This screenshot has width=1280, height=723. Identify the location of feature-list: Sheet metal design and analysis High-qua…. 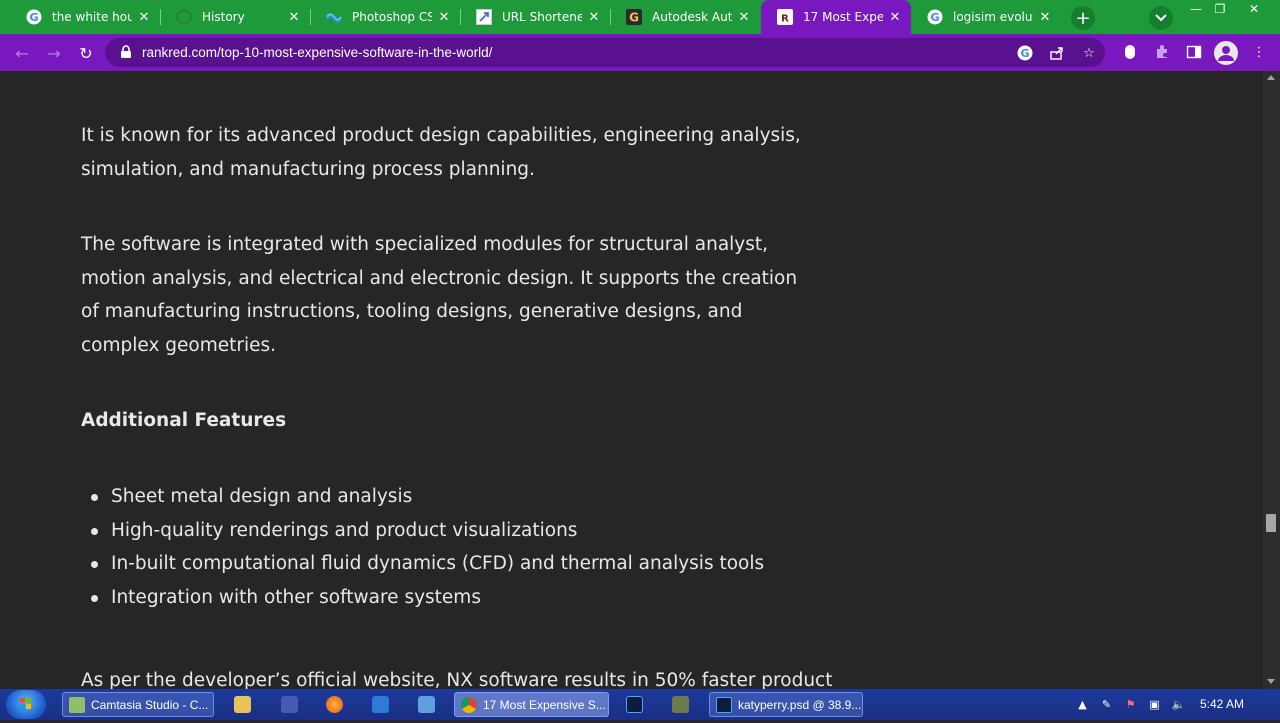
(451, 547).